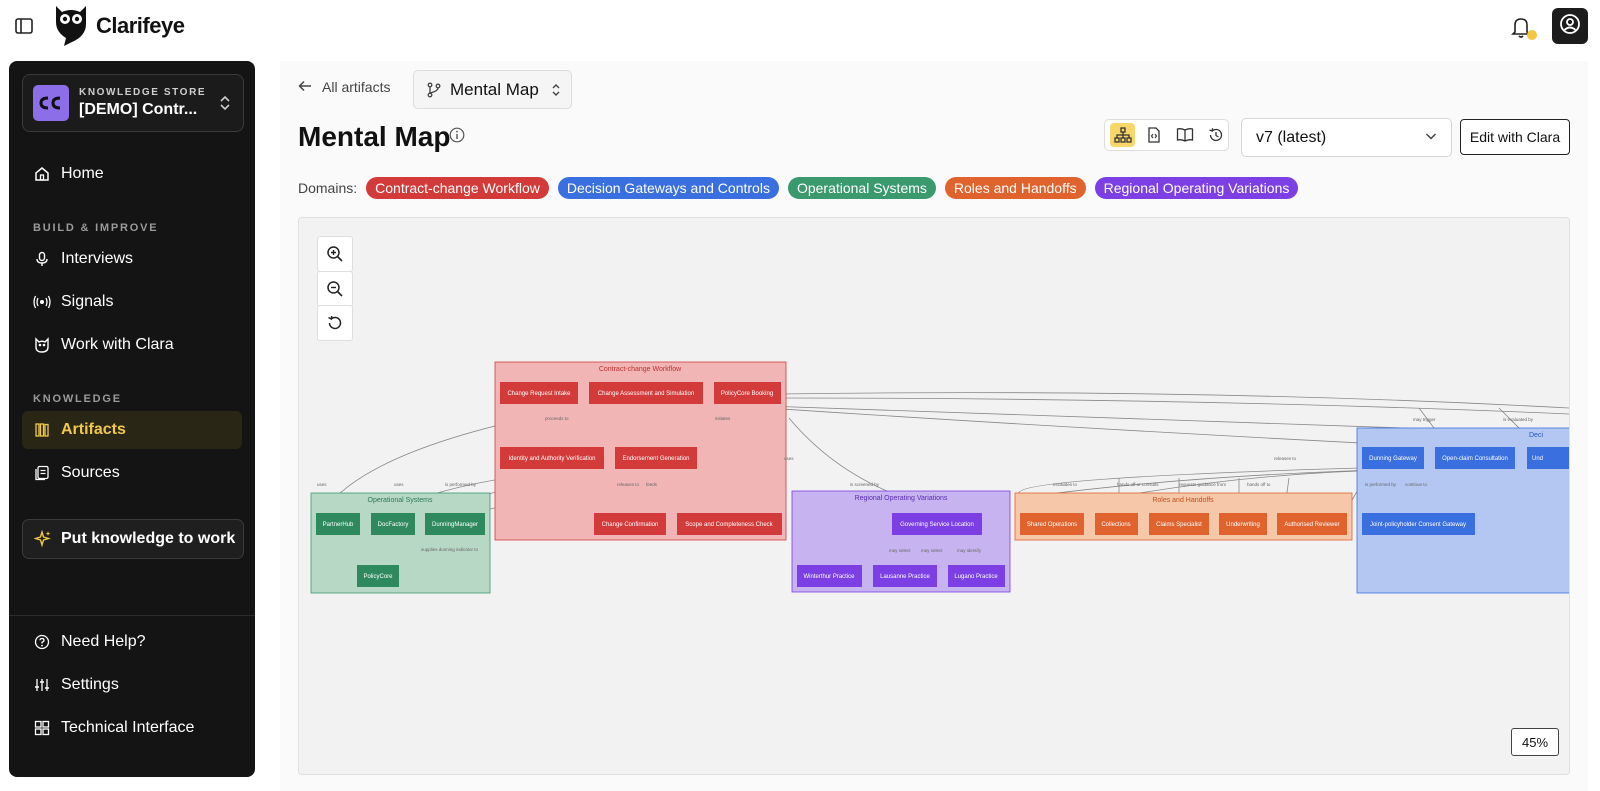 Image resolution: width=1600 pixels, height=791 pixels. What do you see at coordinates (1570, 26) in the screenshot?
I see `user-account-button` at bounding box center [1570, 26].